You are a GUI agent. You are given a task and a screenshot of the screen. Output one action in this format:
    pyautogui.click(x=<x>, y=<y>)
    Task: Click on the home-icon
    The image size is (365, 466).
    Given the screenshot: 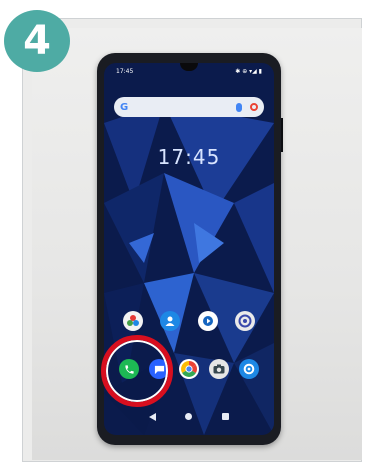 What is the action you would take?
    pyautogui.click(x=189, y=416)
    